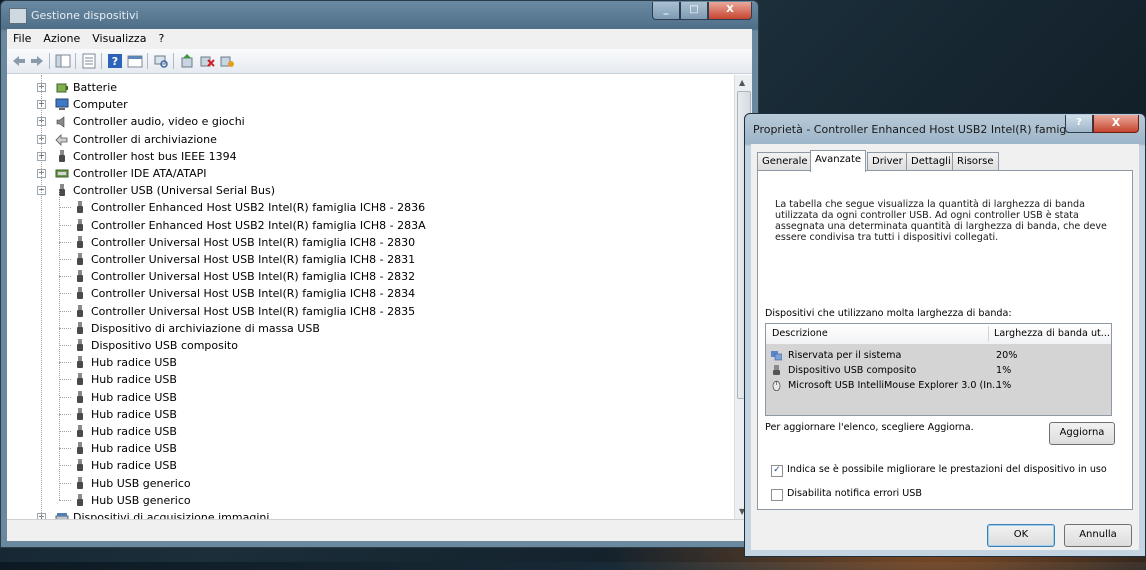 The height and width of the screenshot is (570, 1146). Describe the element at coordinates (694, 11) in the screenshot. I see `maximize-button: □` at that location.